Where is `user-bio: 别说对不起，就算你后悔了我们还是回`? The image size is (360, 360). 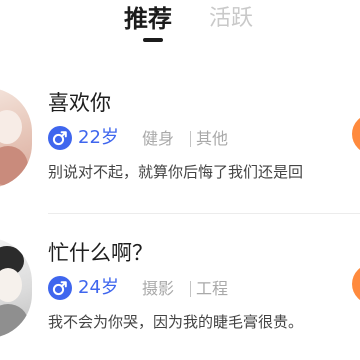 user-bio: 别说对不起，就算你后悔了我们还是回 is located at coordinates (176, 172).